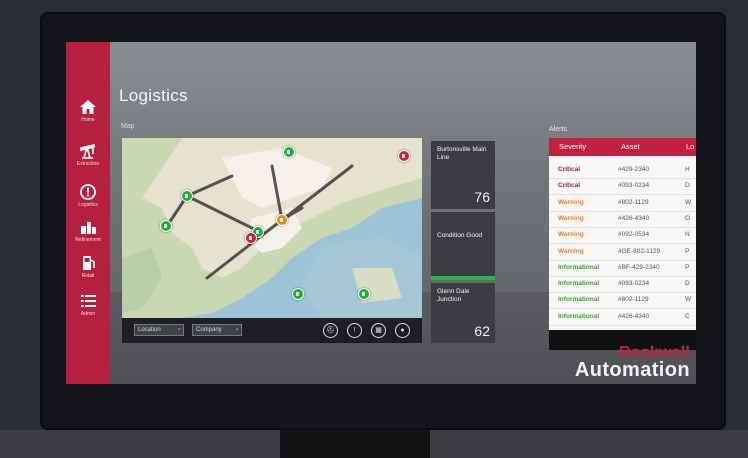 The image size is (748, 458). I want to click on tile-value: 62, so click(482, 331).